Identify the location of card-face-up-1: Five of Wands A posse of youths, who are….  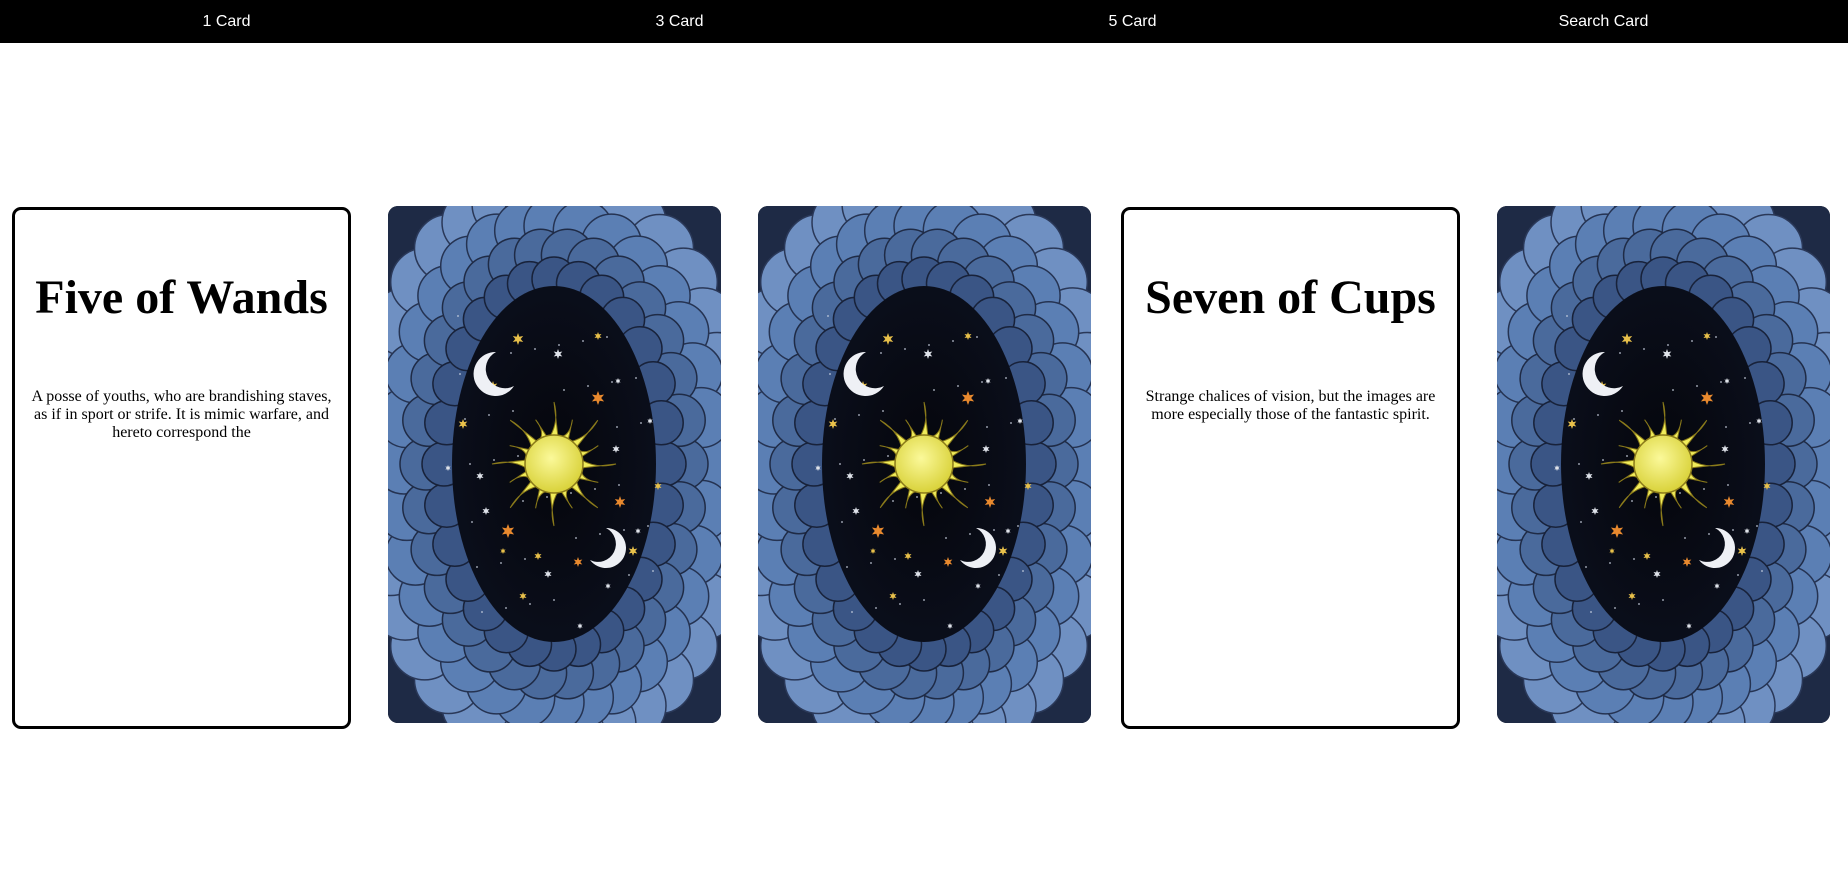
(181, 468).